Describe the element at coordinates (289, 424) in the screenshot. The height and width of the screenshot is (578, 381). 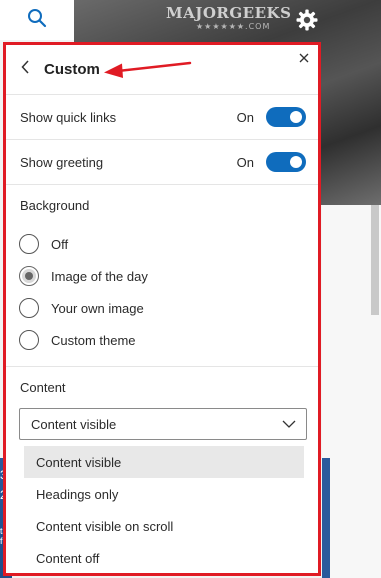
I see `chevron-down-icon` at that location.